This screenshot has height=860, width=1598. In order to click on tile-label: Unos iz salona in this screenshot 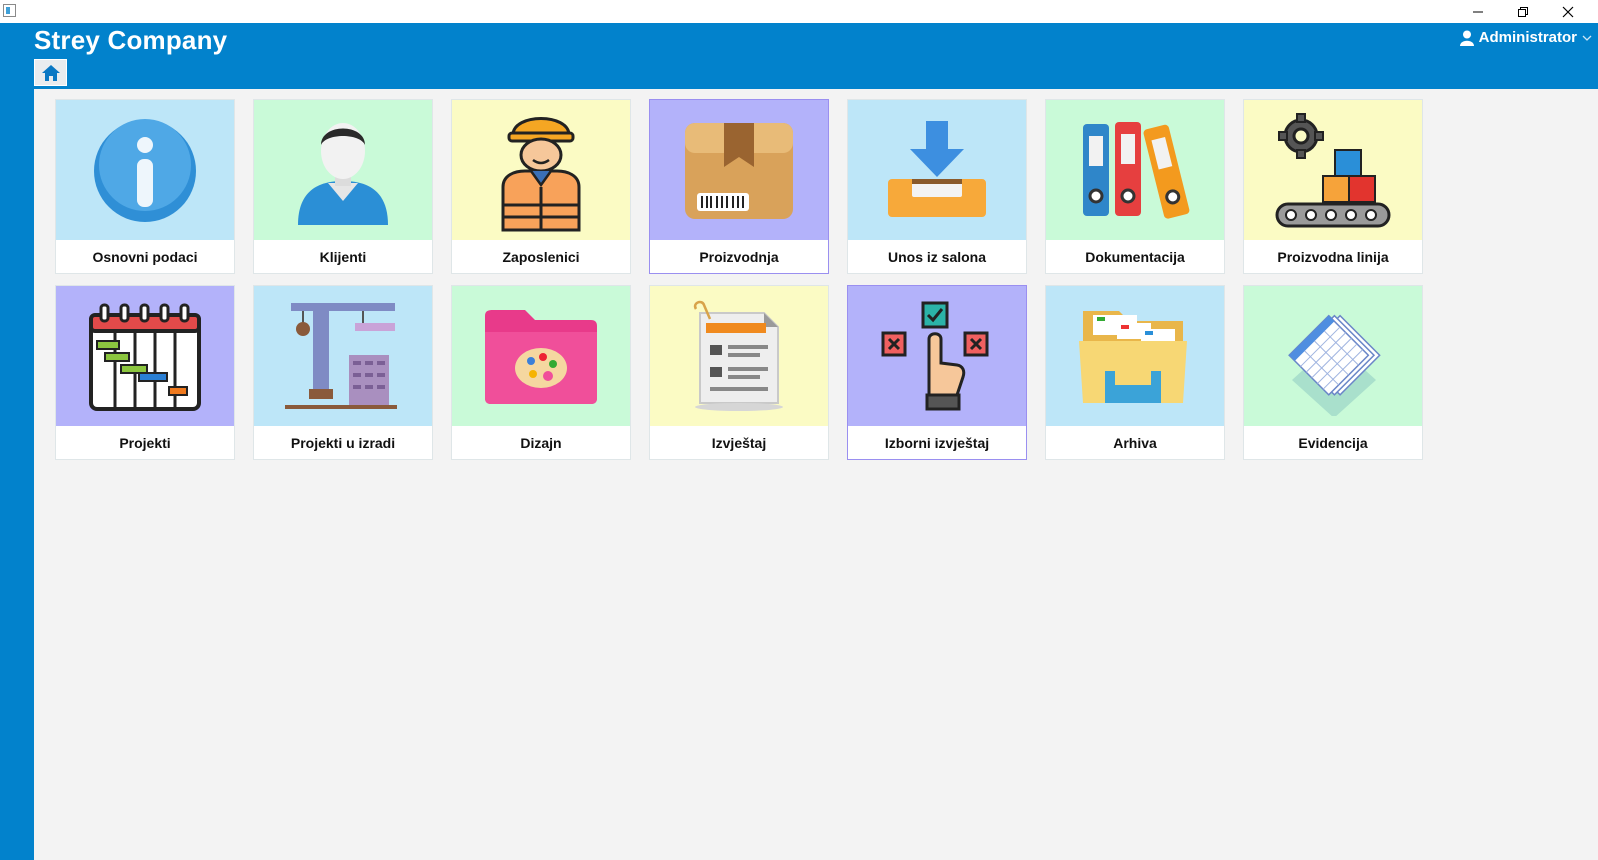, I will do `click(937, 256)`.